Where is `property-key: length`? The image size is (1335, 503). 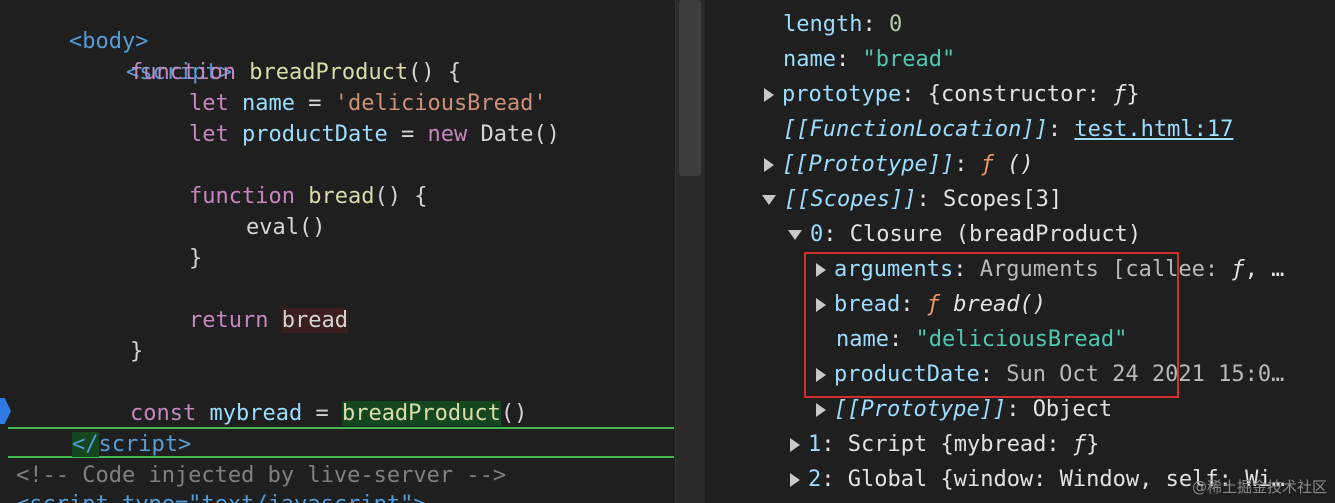 property-key: length is located at coordinates (823, 24).